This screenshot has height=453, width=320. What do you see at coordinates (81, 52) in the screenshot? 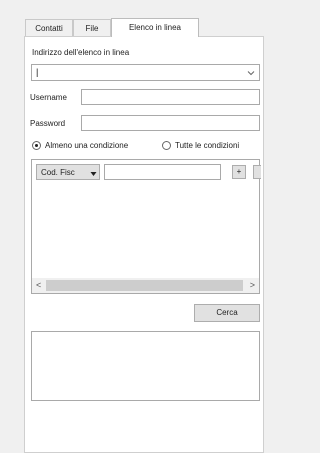
I see `address-label: Indirizzo dell'elenco in linea` at bounding box center [81, 52].